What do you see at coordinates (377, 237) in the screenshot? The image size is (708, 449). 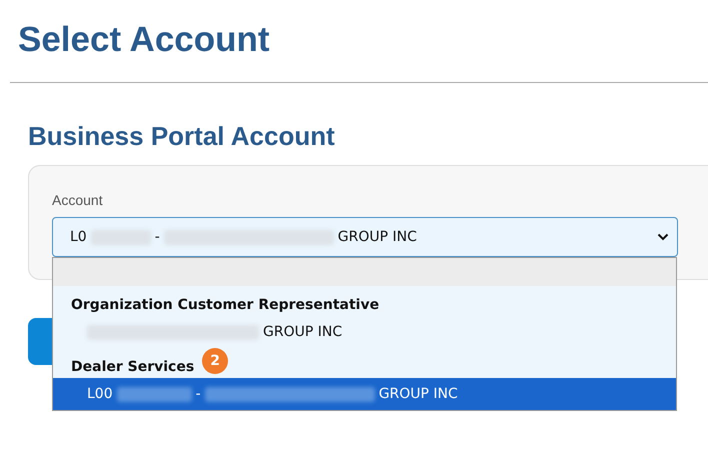 I see `option-text: GROUP INC` at bounding box center [377, 237].